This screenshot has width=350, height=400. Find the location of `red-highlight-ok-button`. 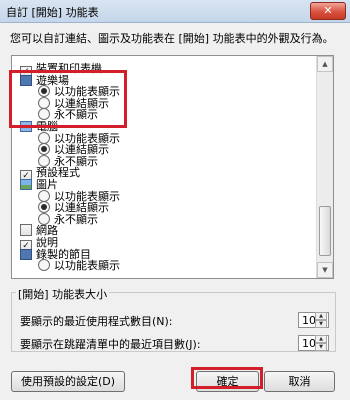

red-highlight-ok-button is located at coordinates (227, 378).